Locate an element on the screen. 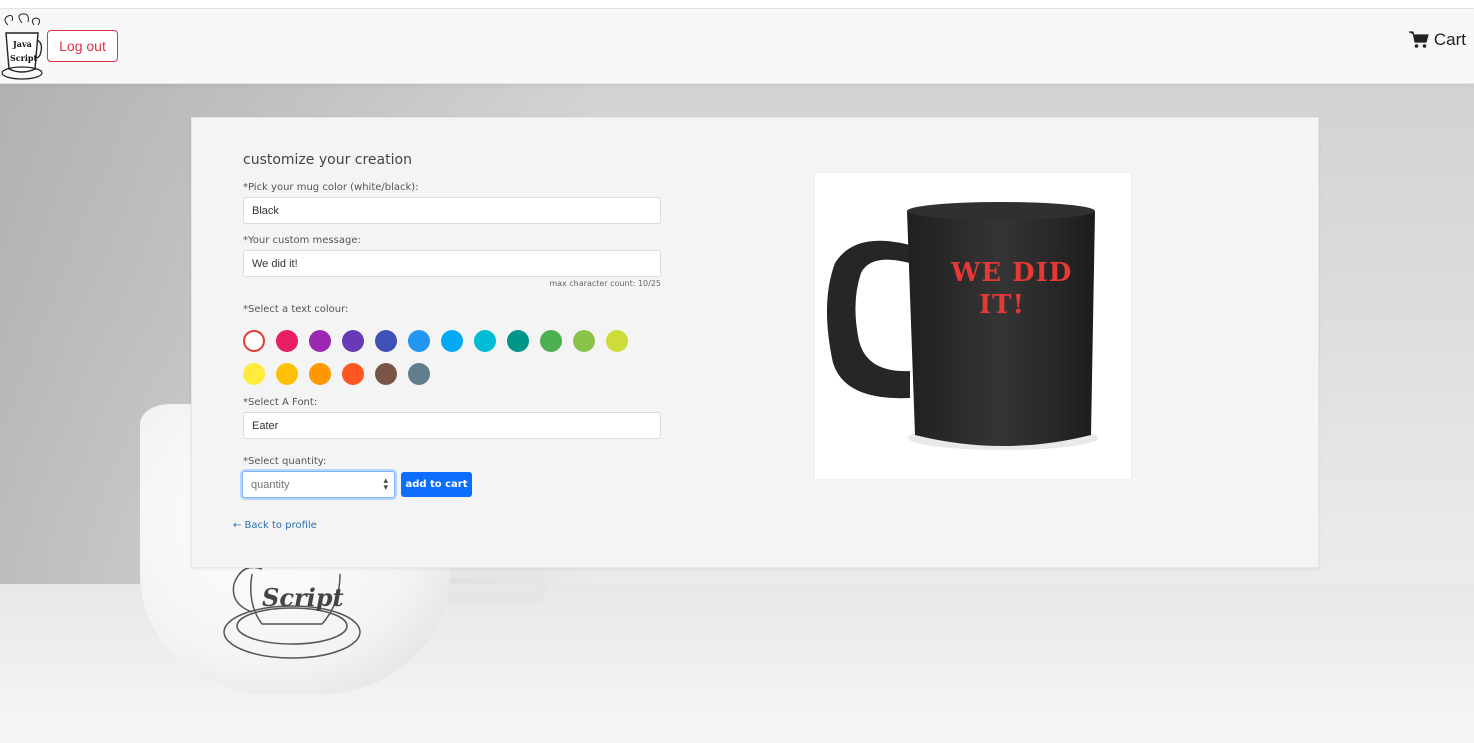  back-to-profile-link: ← Back to profile is located at coordinates (275, 525).